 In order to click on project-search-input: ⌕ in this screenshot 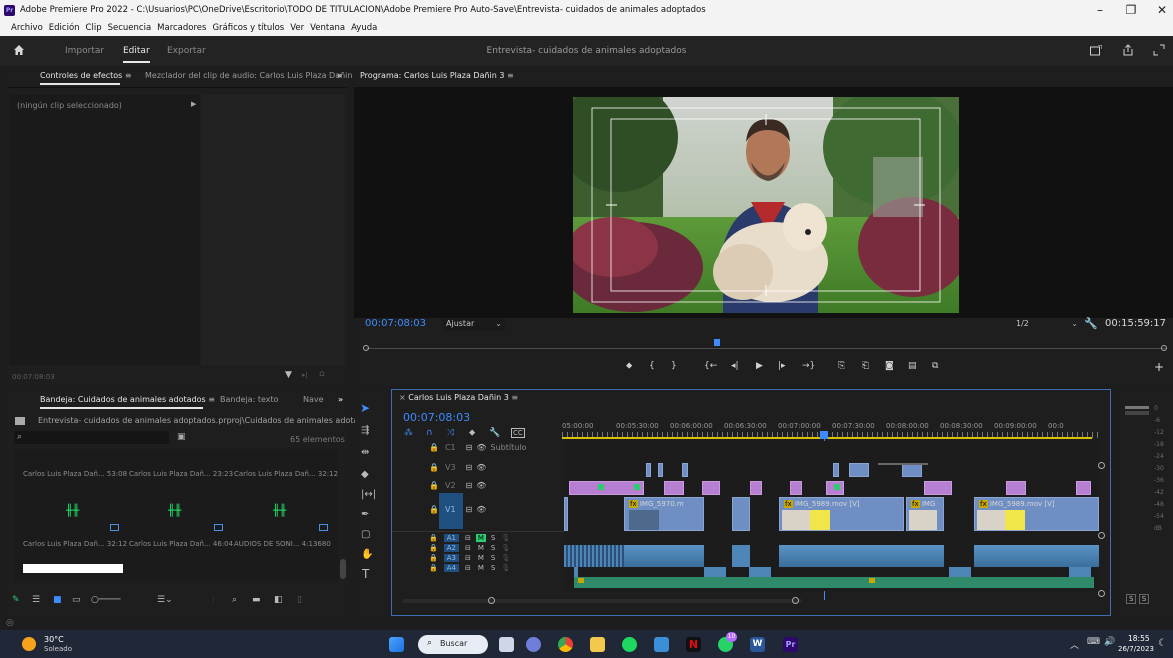, I will do `click(91, 437)`.